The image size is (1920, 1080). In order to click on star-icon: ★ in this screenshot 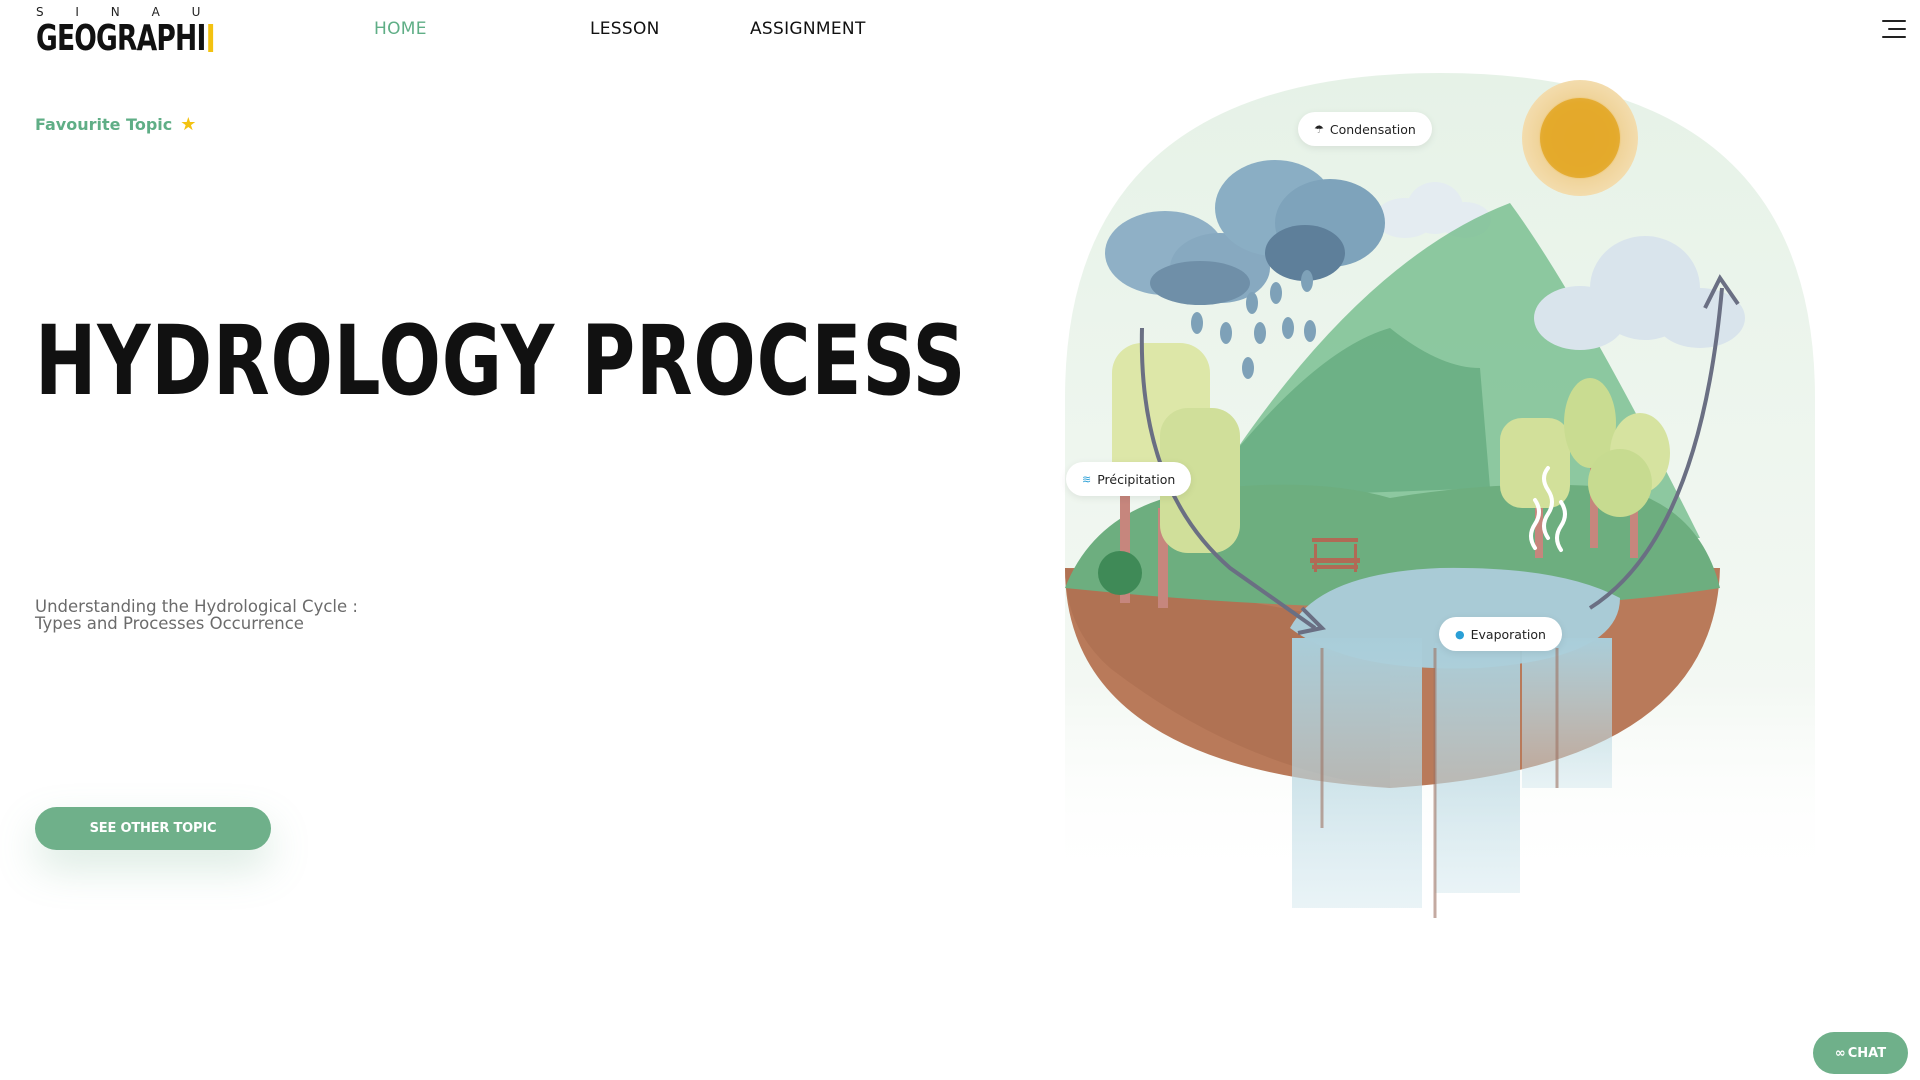, I will do `click(188, 124)`.